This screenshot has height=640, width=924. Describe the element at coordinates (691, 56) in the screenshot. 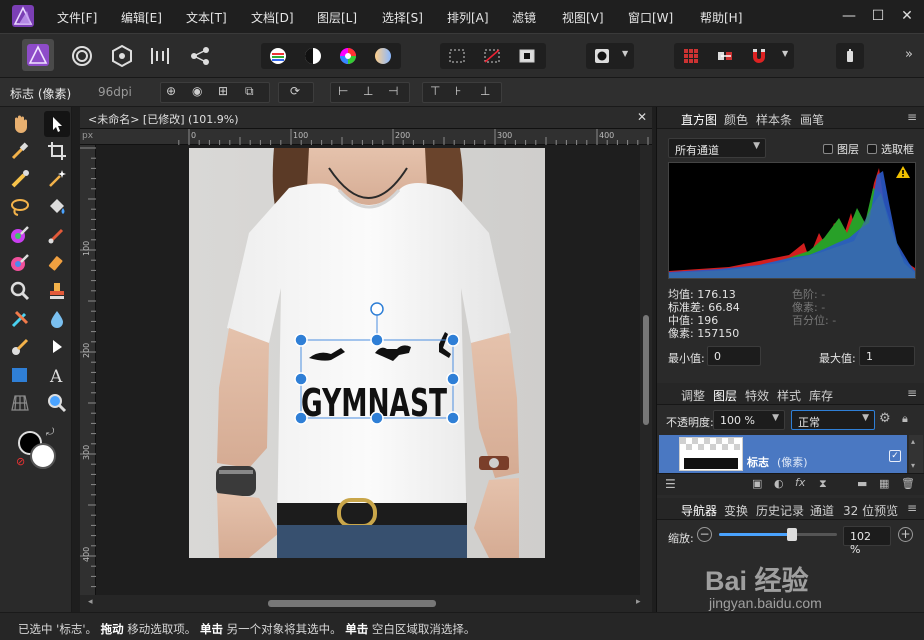

I see `grid-icon` at that location.